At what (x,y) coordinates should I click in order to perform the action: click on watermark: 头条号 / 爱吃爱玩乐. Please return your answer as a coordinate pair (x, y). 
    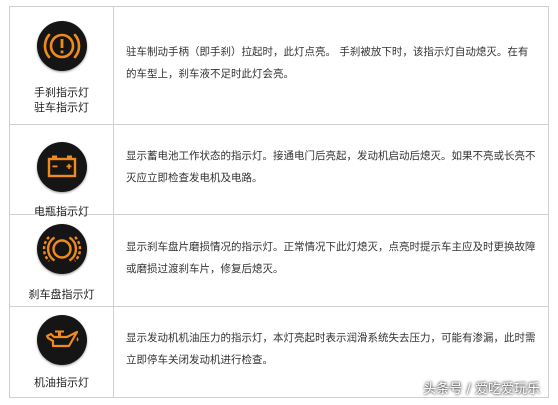
    Looking at the image, I should click on (481, 389).